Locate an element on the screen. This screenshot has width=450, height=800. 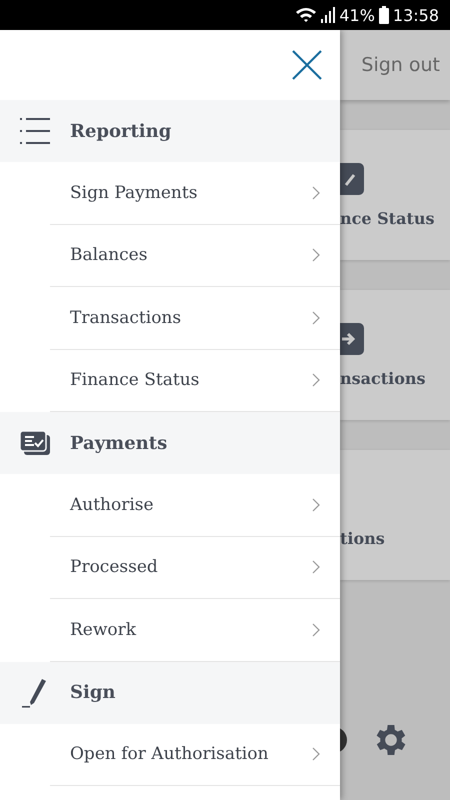
close-button is located at coordinates (307, 65).